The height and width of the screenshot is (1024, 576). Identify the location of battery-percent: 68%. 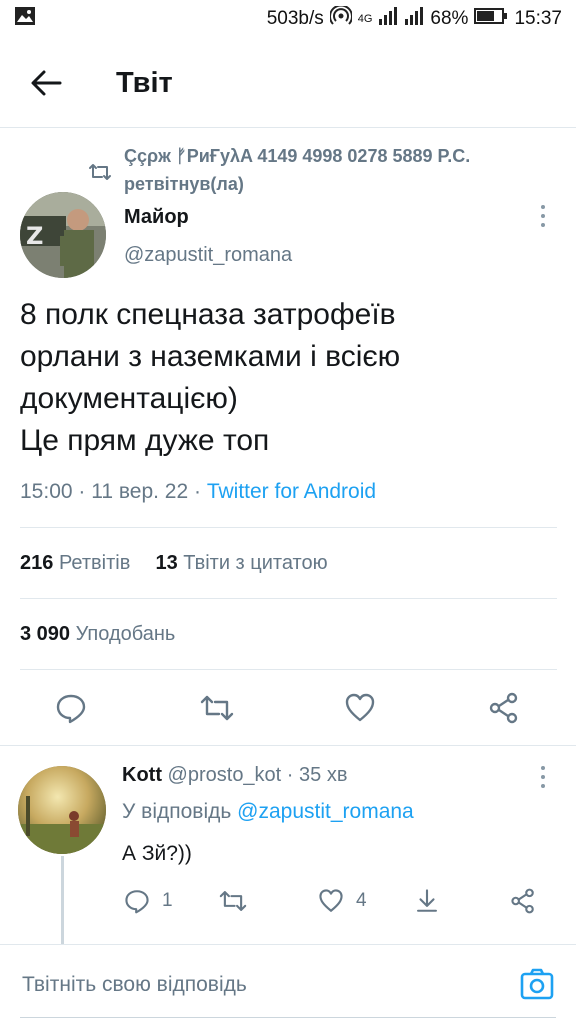
(449, 18).